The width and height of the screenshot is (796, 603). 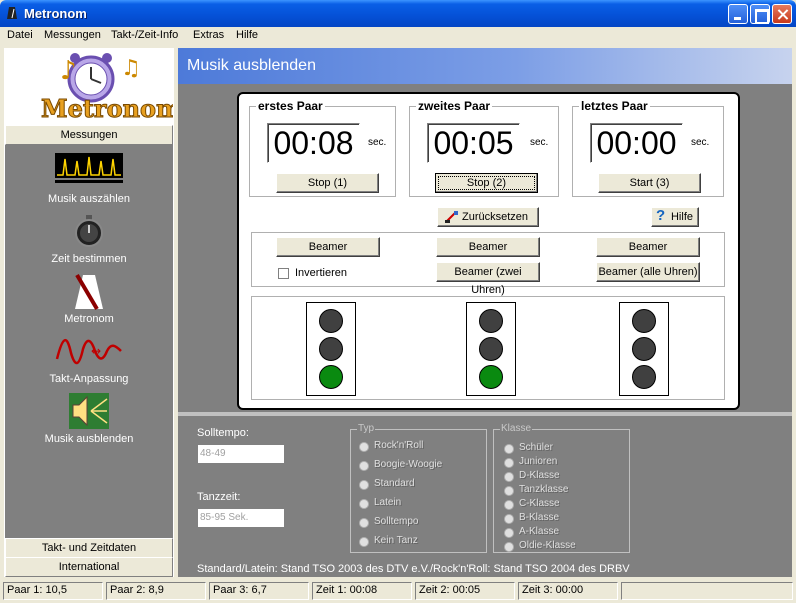 What do you see at coordinates (473, 143) in the screenshot?
I see `timer-display-second: 00:05` at bounding box center [473, 143].